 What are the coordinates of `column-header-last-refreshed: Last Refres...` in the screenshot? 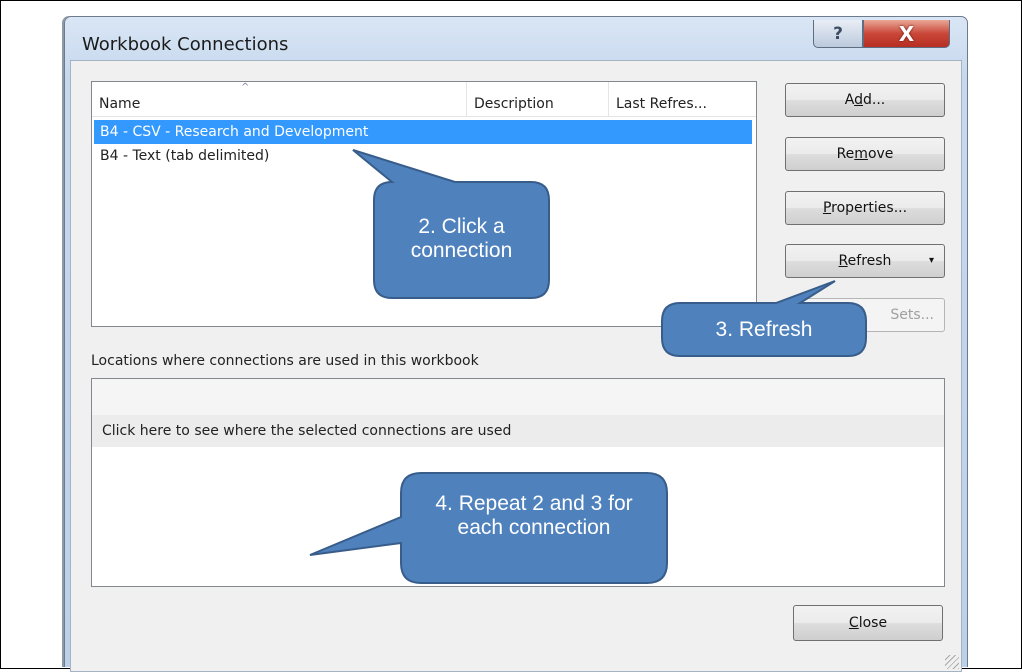 It's located at (682, 99).